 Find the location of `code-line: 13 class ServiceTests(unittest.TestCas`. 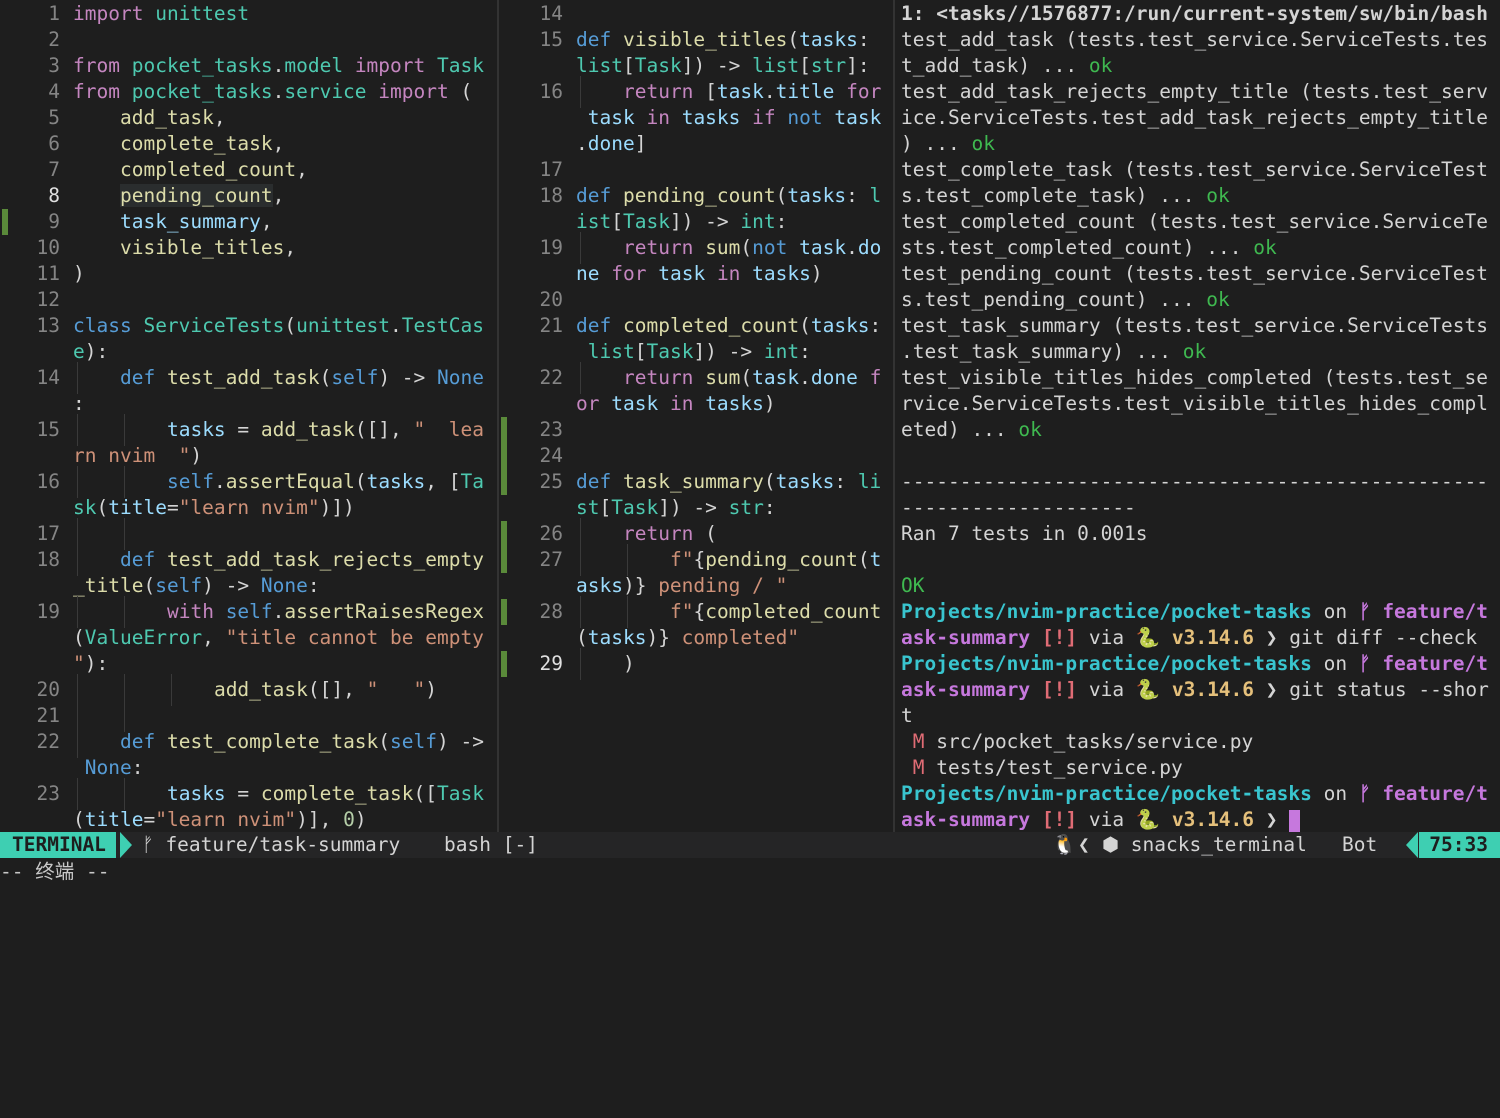

code-line: 13 class ServiceTests(unittest.TestCas is located at coordinates (248, 326).